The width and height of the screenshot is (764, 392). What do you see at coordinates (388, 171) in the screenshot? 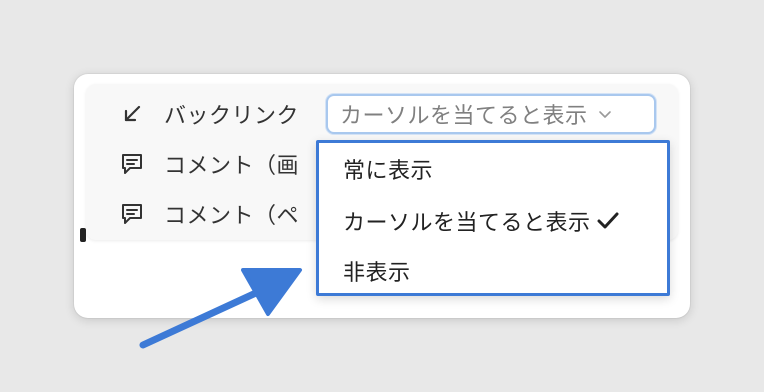
I see `menu-item-label: 常に表示` at bounding box center [388, 171].